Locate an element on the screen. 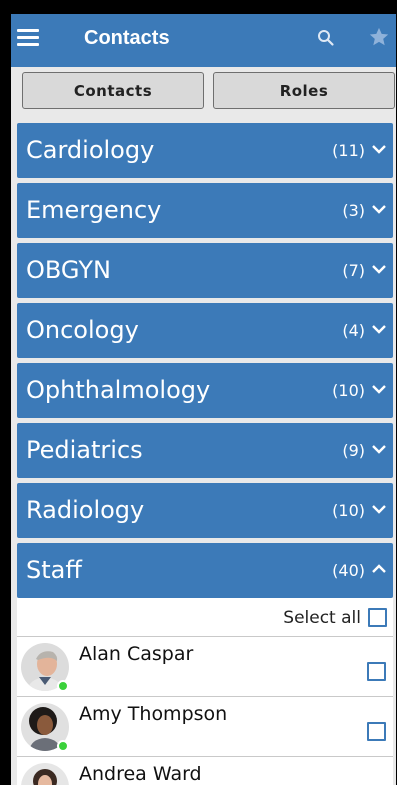  group-staff: Staff (40) is located at coordinates (205, 570).